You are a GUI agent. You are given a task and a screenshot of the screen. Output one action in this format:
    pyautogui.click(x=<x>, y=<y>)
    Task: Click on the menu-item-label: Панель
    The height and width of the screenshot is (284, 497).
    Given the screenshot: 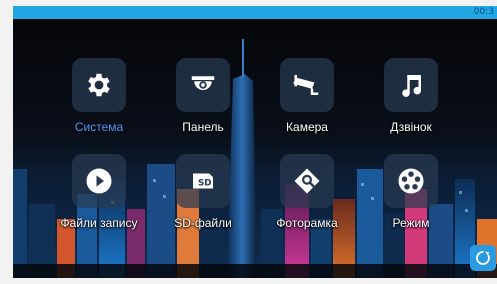 What is the action you would take?
    pyautogui.click(x=203, y=127)
    